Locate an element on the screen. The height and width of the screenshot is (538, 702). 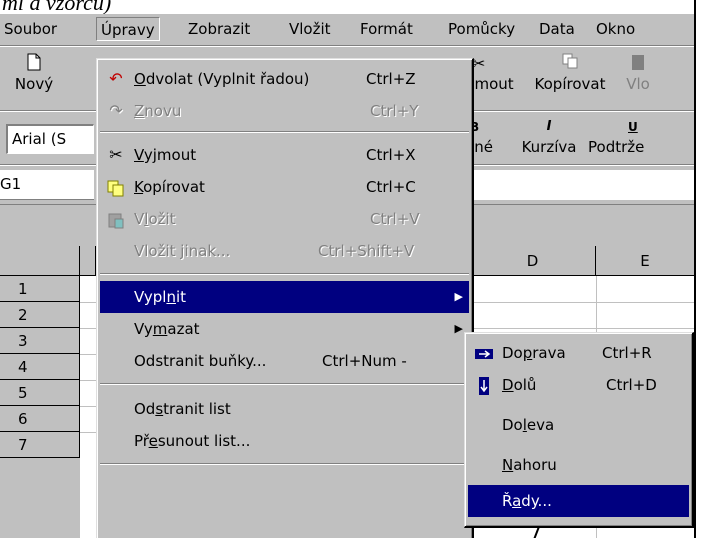
arrow-right-icon is located at coordinates (484, 353).